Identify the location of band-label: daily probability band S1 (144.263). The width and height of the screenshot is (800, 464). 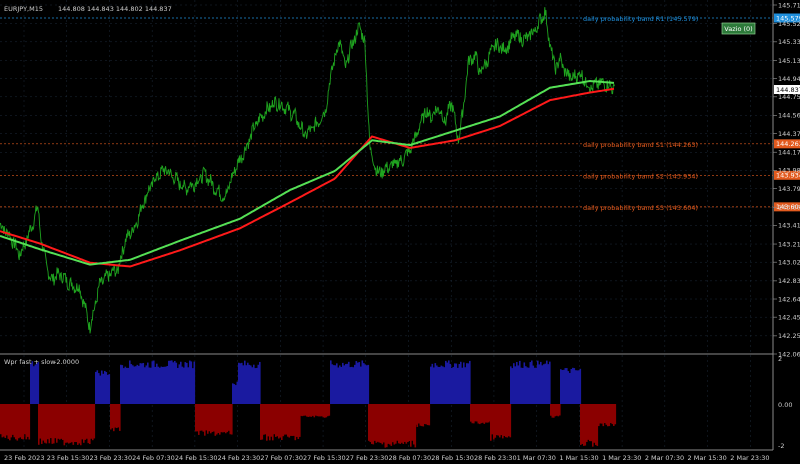
(640, 145).